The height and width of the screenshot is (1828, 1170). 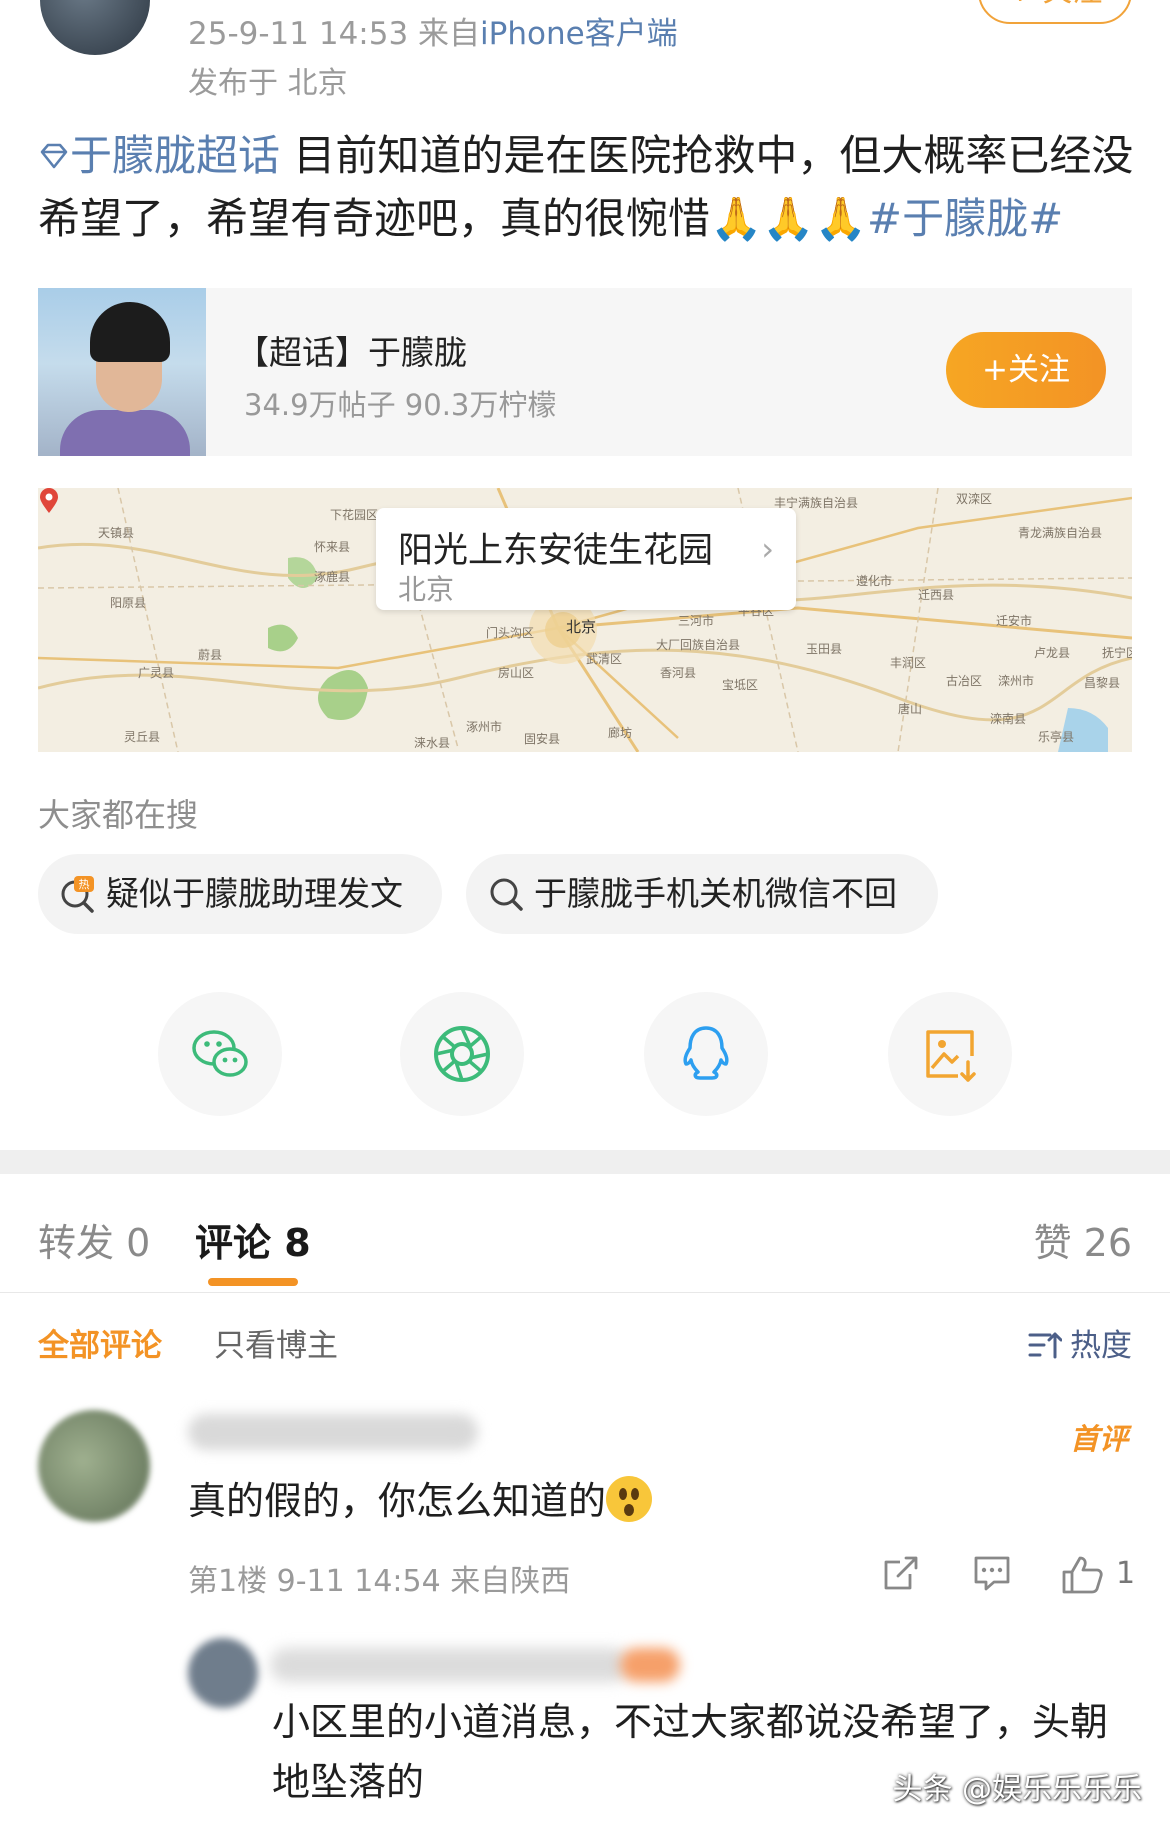 I want to click on active-tab-indicator, so click(x=253, y=1282).